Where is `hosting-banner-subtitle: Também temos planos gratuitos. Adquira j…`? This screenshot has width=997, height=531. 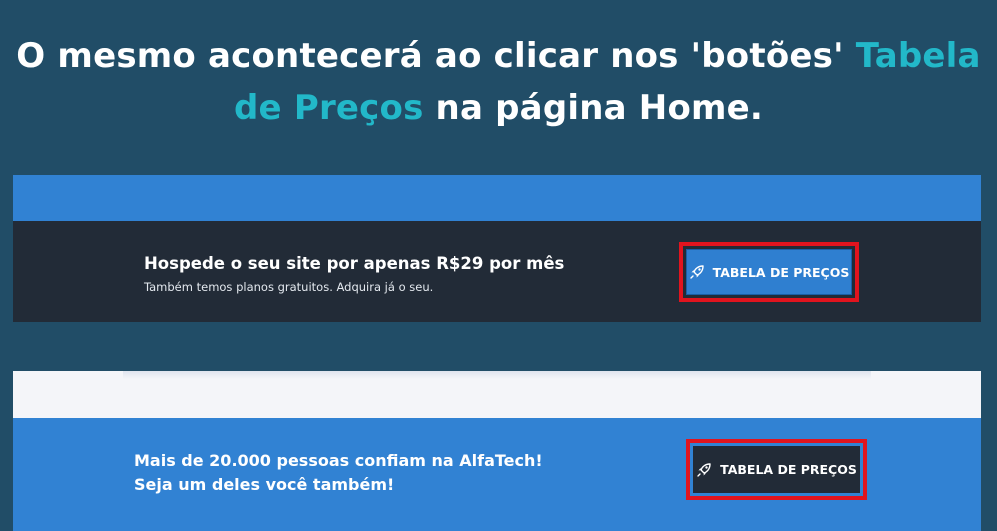
hosting-banner-subtitle: Também temos planos gratuitos. Adquira j… is located at coordinates (289, 287).